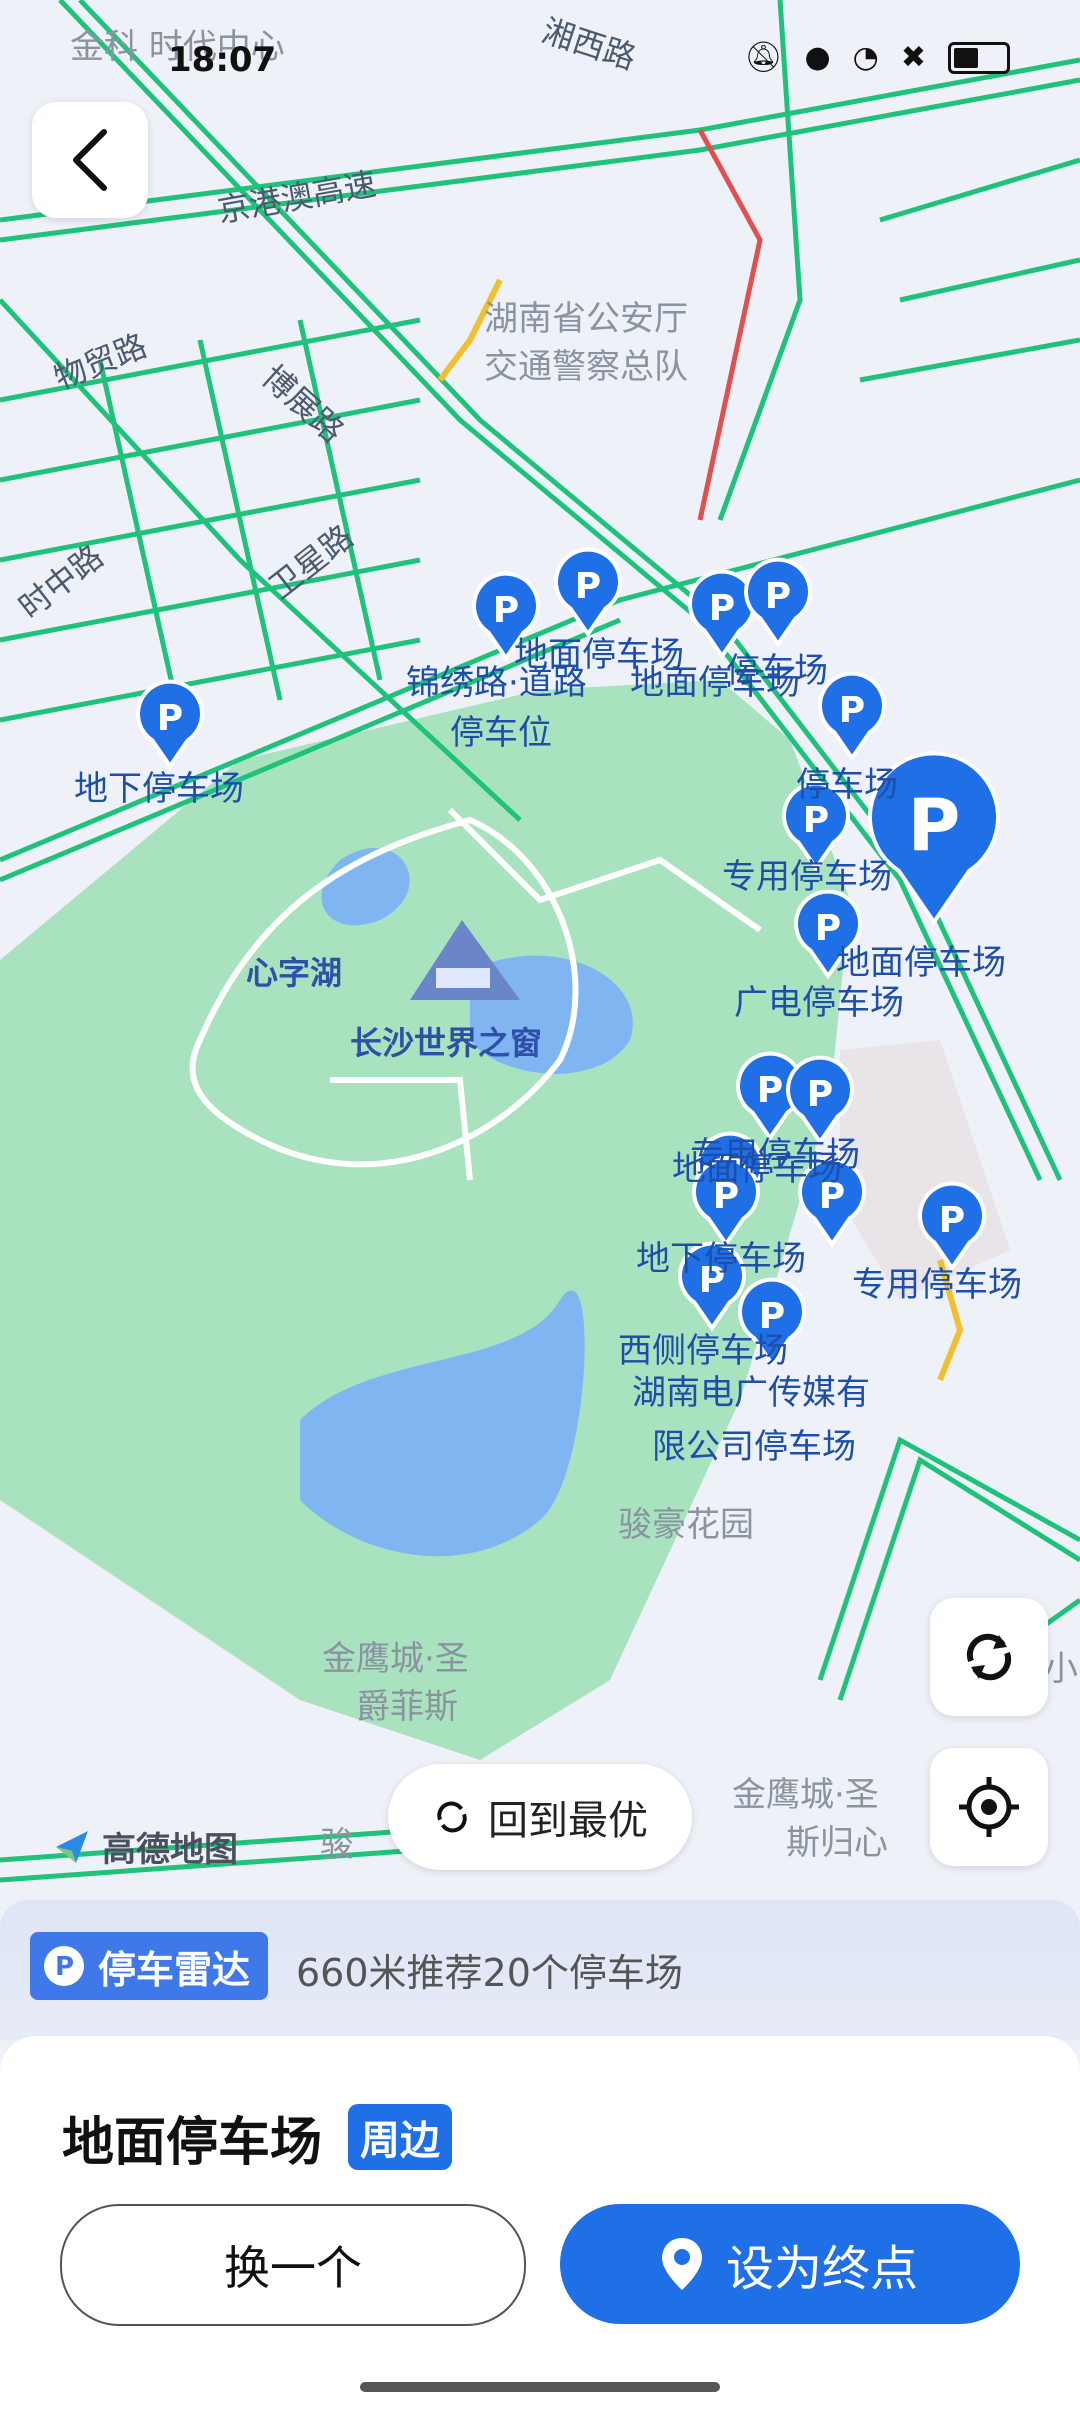  What do you see at coordinates (821, 2269) in the screenshot?
I see `set-destination-label: 设为终点` at bounding box center [821, 2269].